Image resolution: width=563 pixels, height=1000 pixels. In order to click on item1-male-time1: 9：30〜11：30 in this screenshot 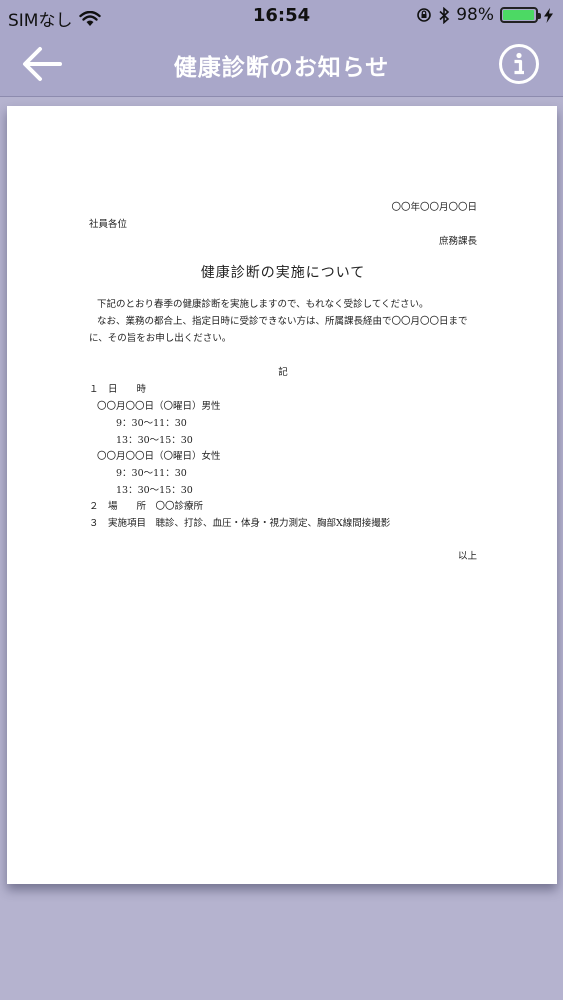, I will do `click(151, 423)`.